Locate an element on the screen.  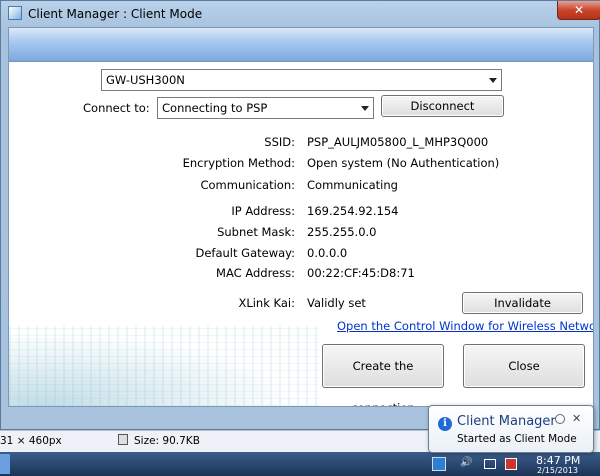
connect-to-select-value: Connecting to PSP is located at coordinates (215, 108).